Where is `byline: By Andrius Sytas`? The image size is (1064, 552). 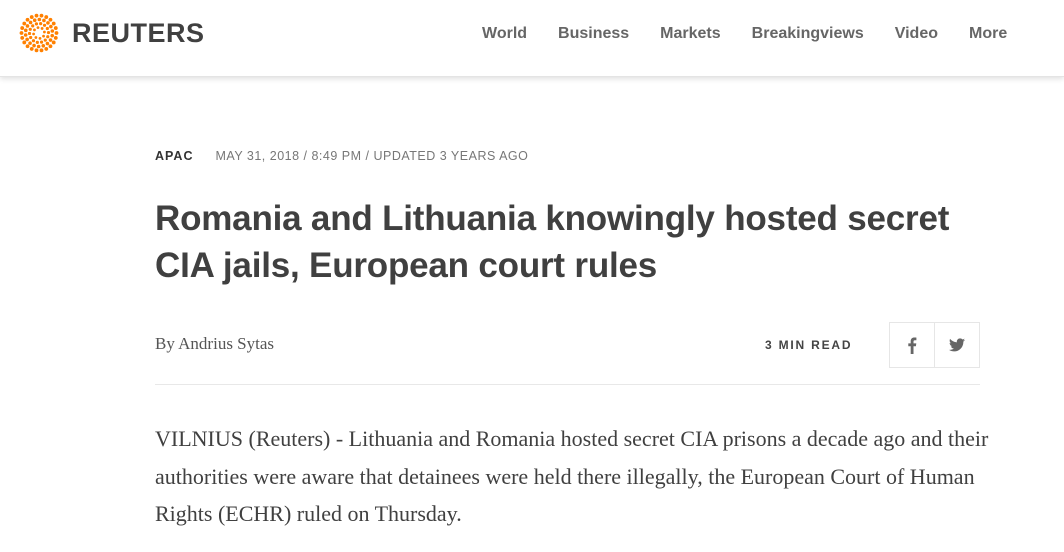
byline: By Andrius Sytas is located at coordinates (214, 344).